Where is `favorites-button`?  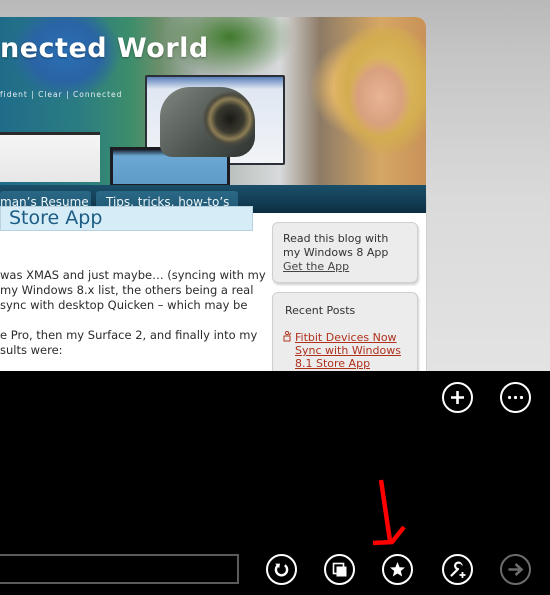
favorites-button is located at coordinates (397, 569).